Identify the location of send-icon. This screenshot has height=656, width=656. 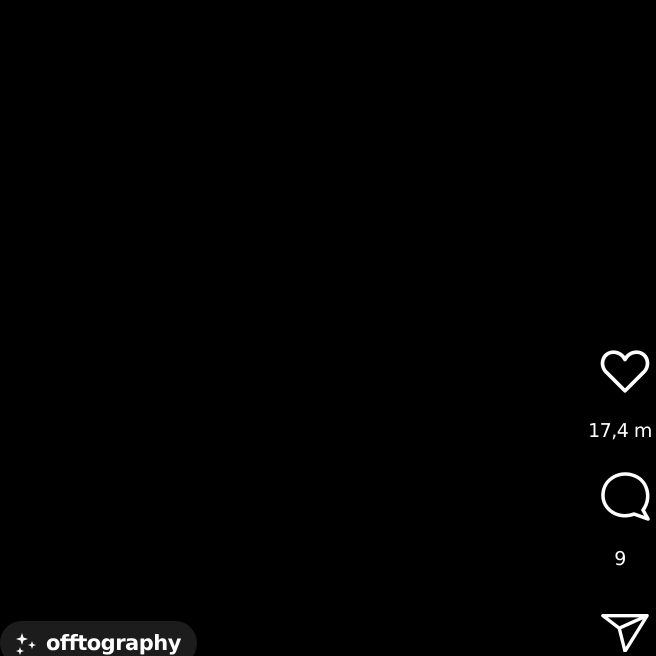
(625, 632).